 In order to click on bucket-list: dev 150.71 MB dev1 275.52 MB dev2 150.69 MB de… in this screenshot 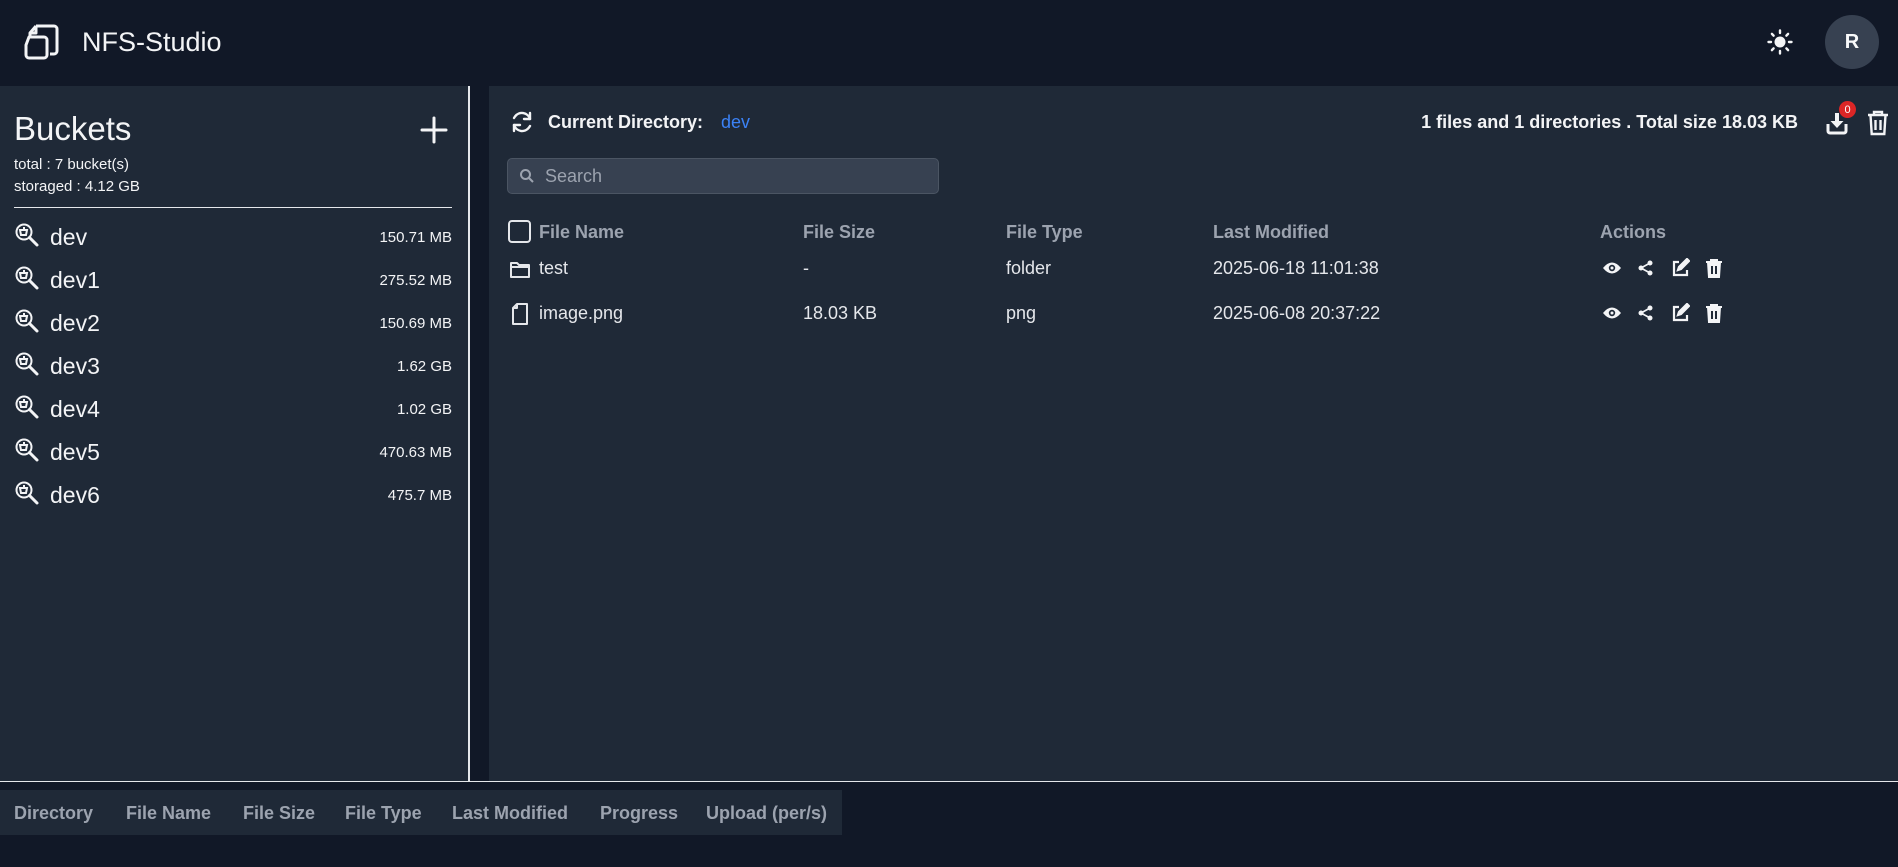, I will do `click(233, 366)`.